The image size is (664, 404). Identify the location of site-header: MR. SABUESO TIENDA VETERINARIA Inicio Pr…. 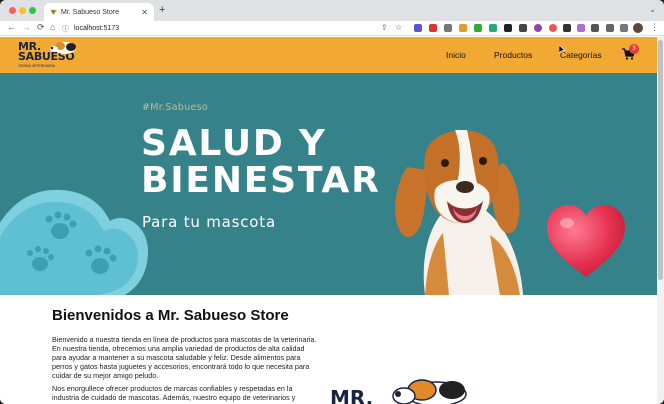
(328, 55).